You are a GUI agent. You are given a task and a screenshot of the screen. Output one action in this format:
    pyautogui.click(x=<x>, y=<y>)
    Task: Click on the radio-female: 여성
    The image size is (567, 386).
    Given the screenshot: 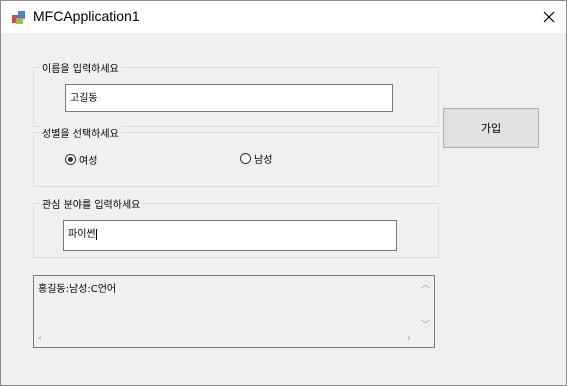 What is the action you would take?
    pyautogui.click(x=81, y=159)
    